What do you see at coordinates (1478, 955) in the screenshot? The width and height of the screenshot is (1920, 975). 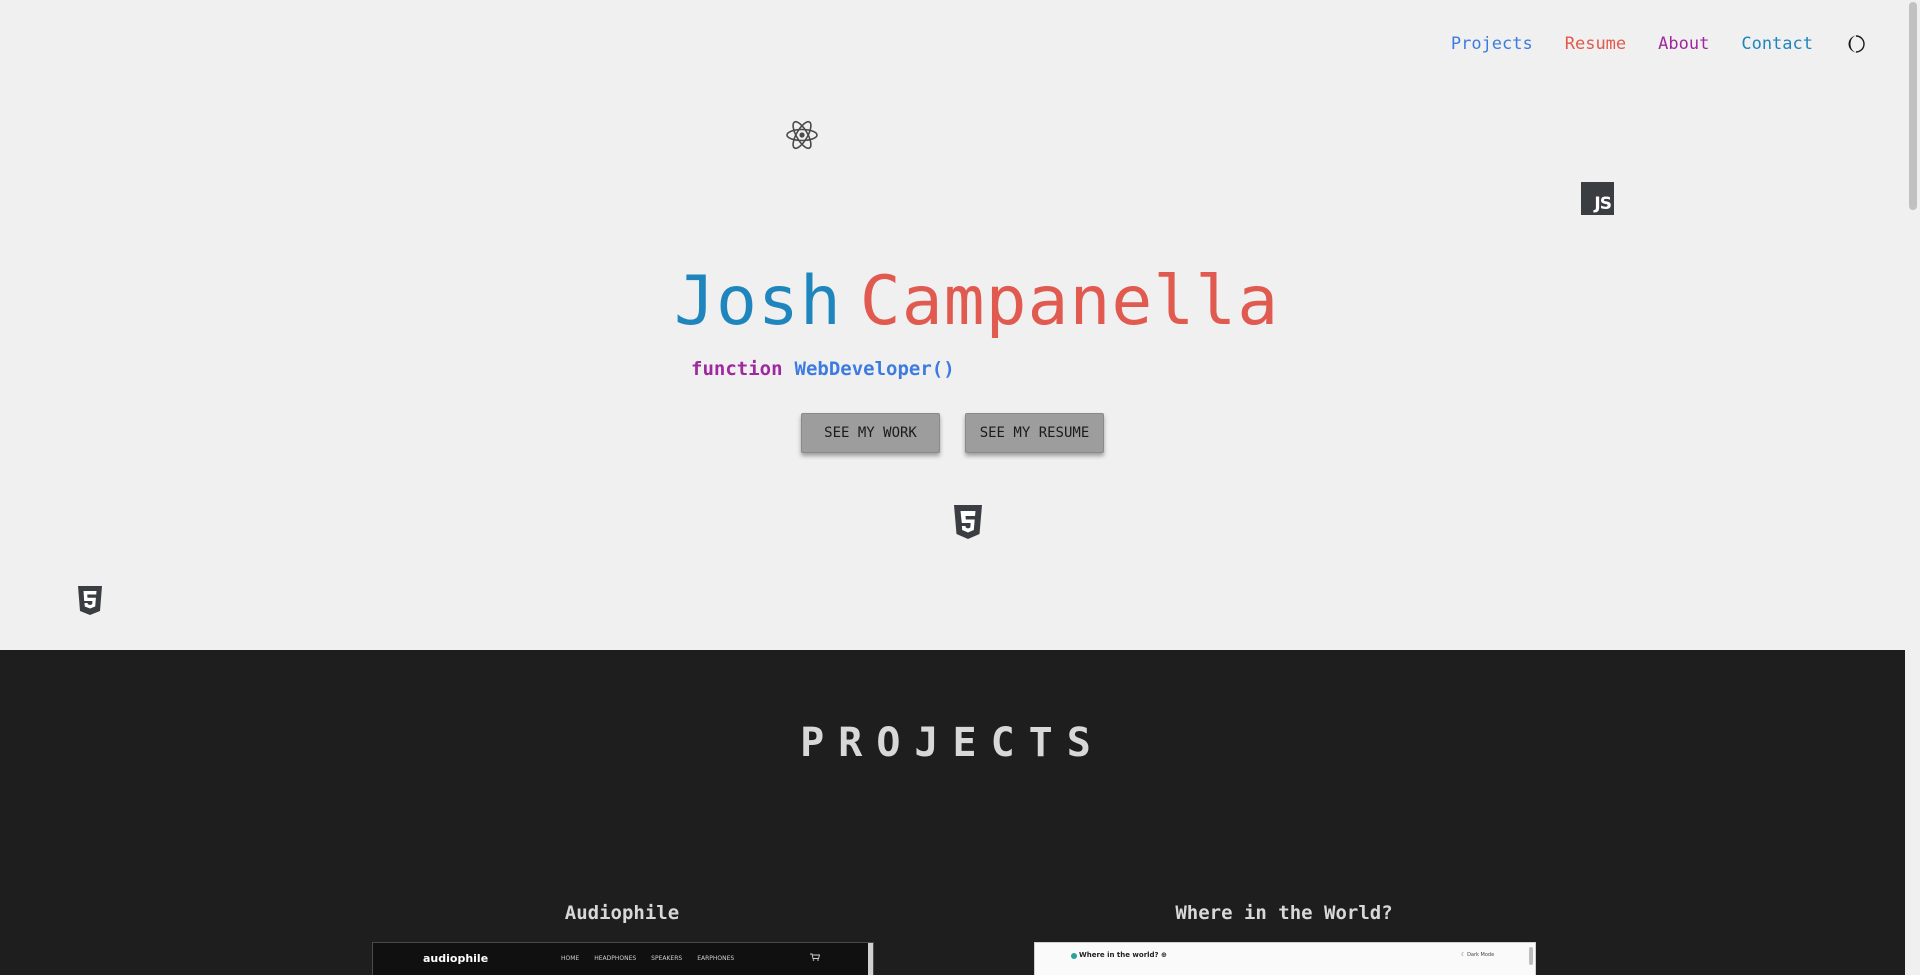 I see `preview-dark-mode: ☾ Dark Mode` at bounding box center [1478, 955].